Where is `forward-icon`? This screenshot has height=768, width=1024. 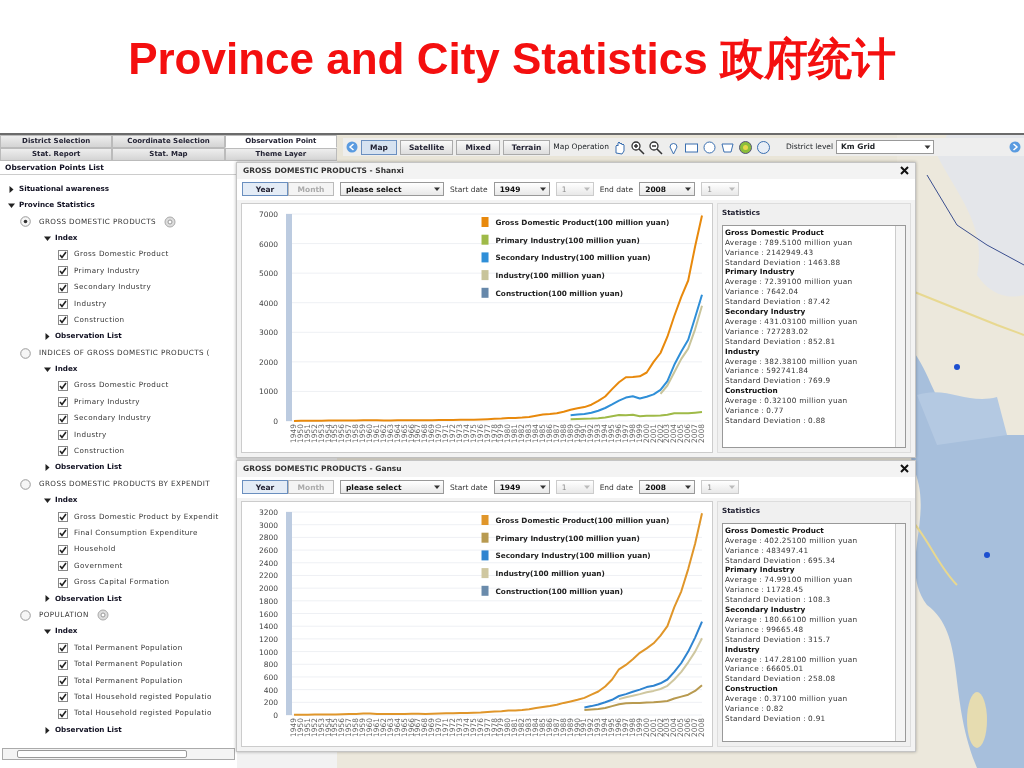
forward-icon is located at coordinates (1015, 147).